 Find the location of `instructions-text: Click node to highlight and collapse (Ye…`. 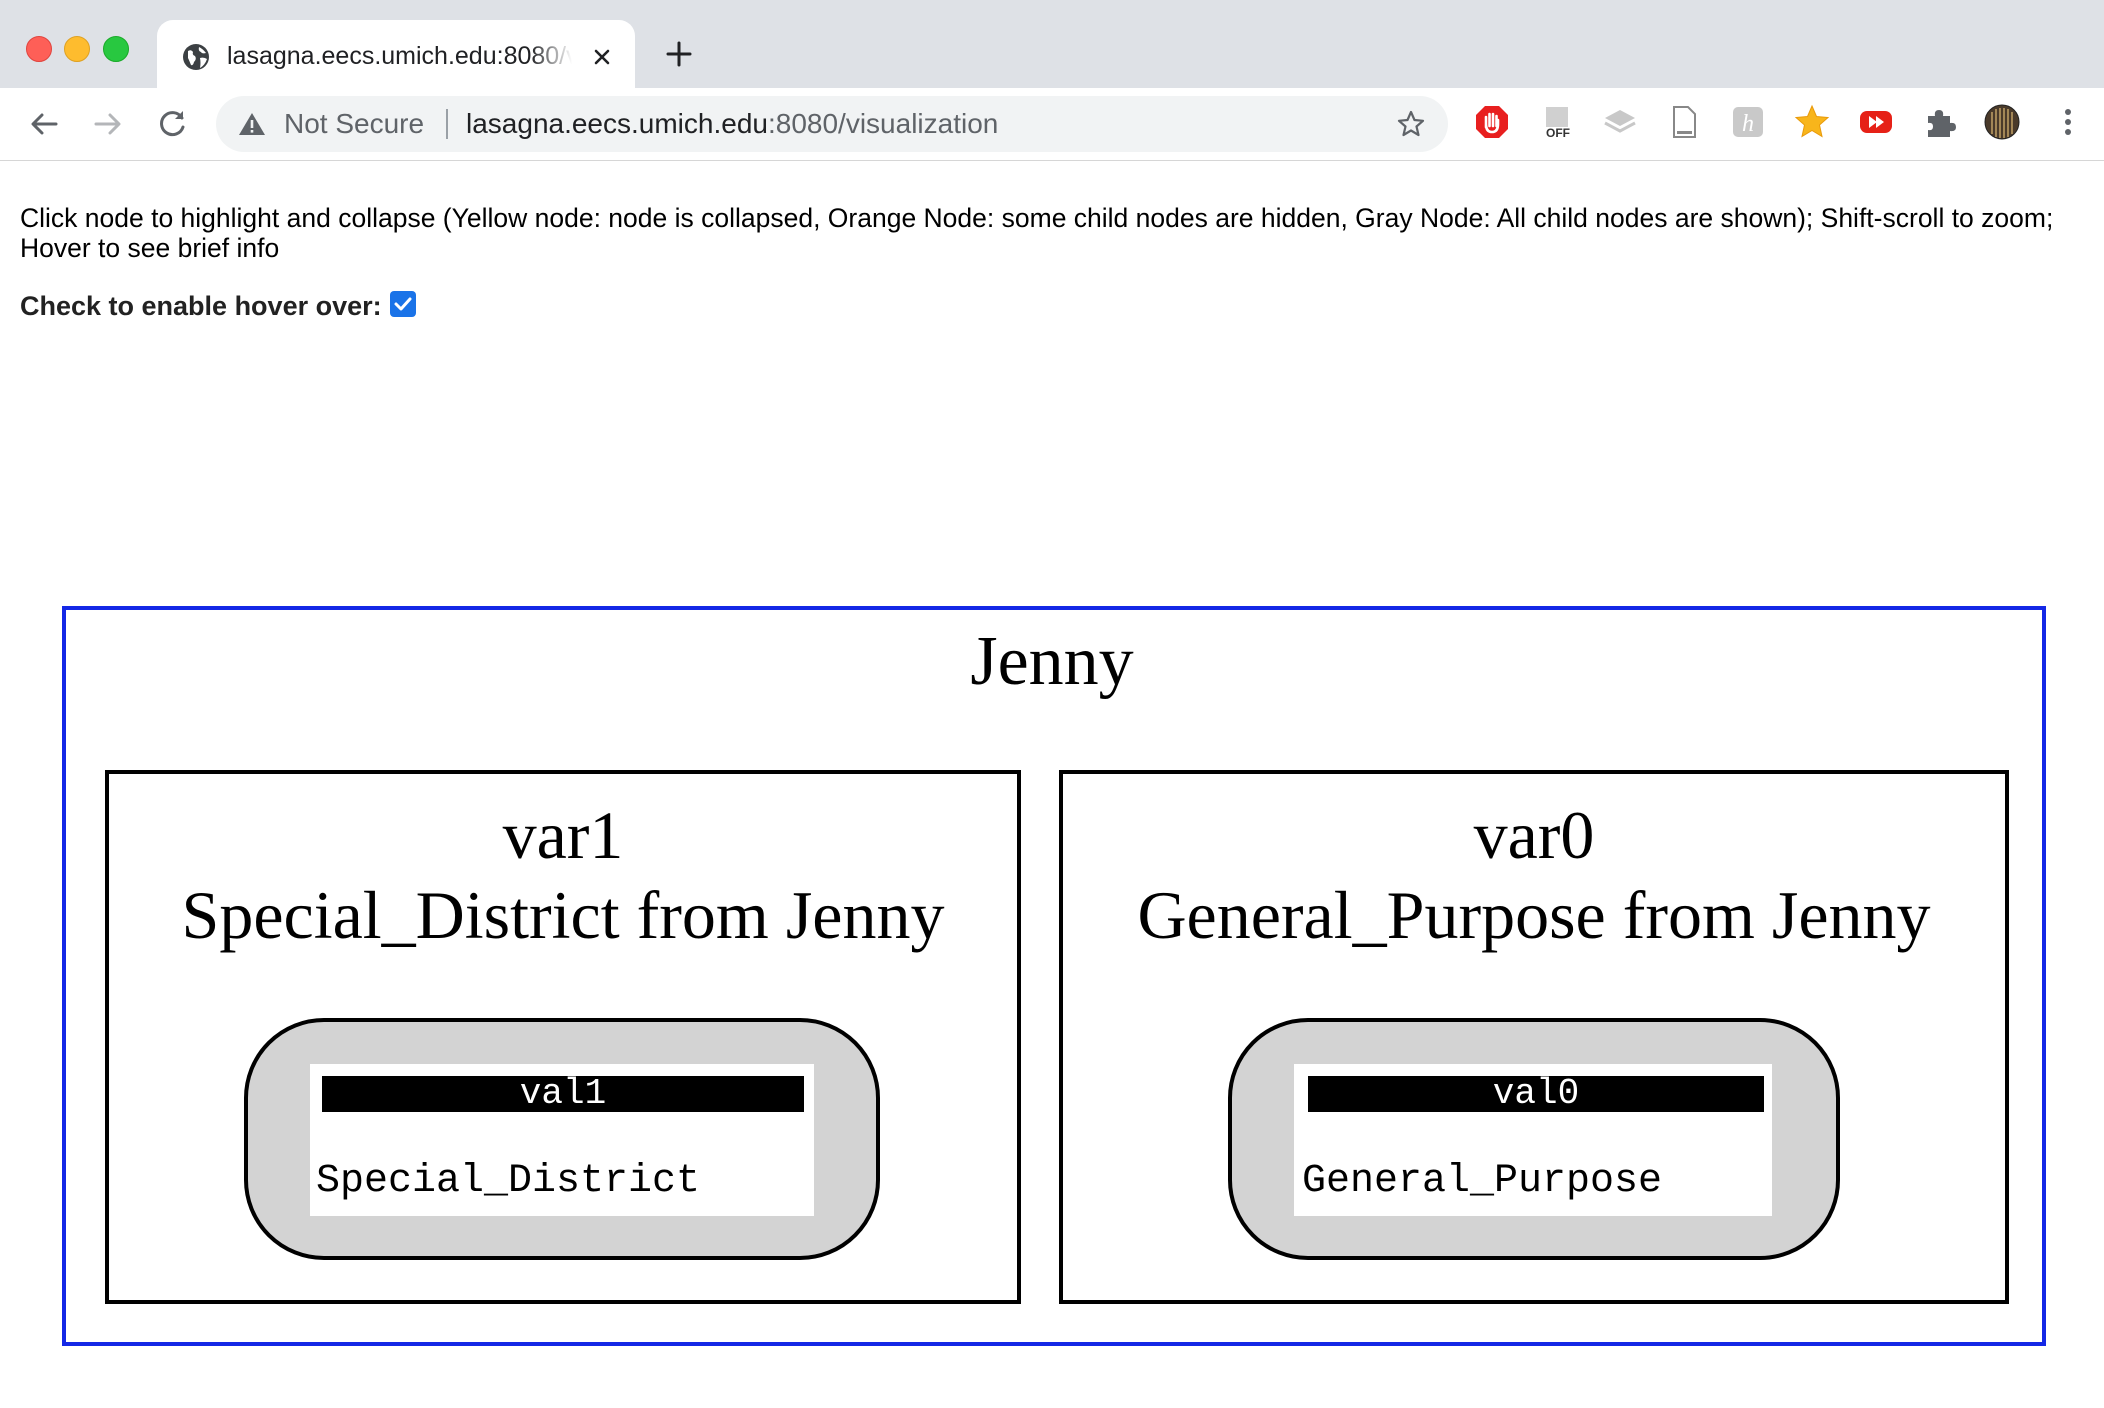

instructions-text: Click node to highlight and collapse (Ye… is located at coordinates (1037, 233).